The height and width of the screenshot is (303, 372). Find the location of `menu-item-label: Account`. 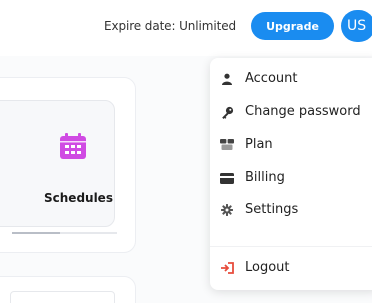

menu-item-label: Account is located at coordinates (271, 78).